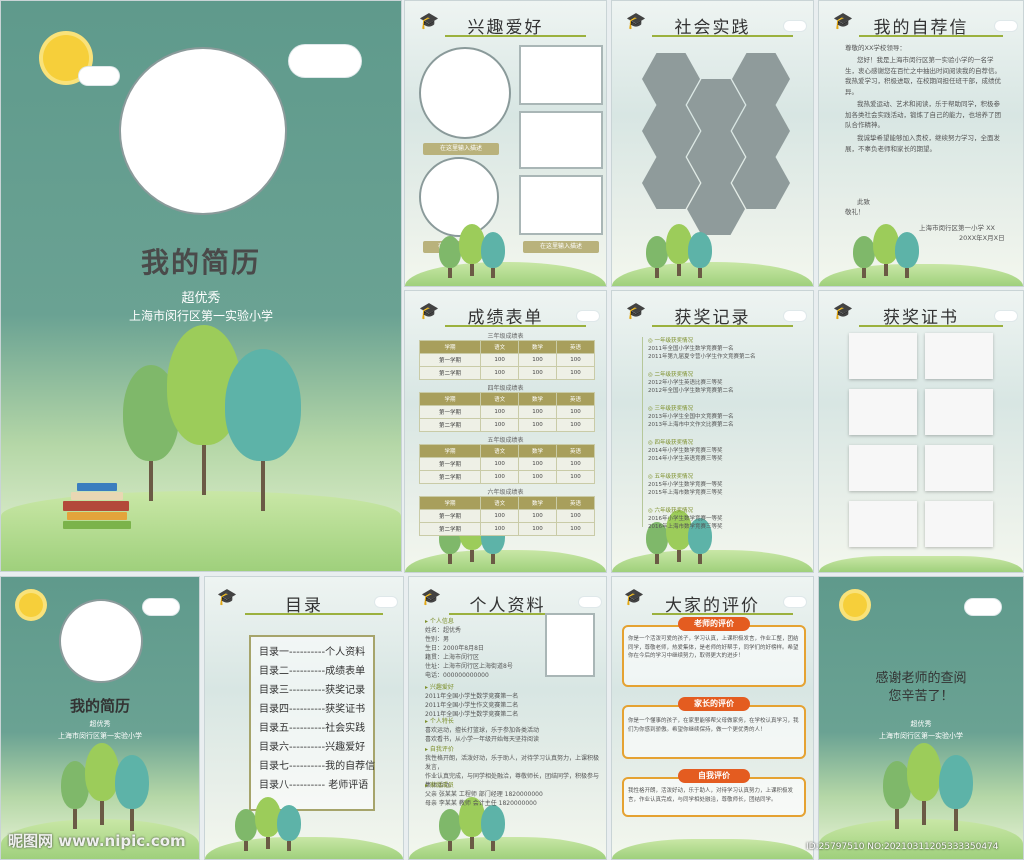 The height and width of the screenshot is (860, 1024). I want to click on table-row: 第二学期 100 100 100, so click(506, 373).